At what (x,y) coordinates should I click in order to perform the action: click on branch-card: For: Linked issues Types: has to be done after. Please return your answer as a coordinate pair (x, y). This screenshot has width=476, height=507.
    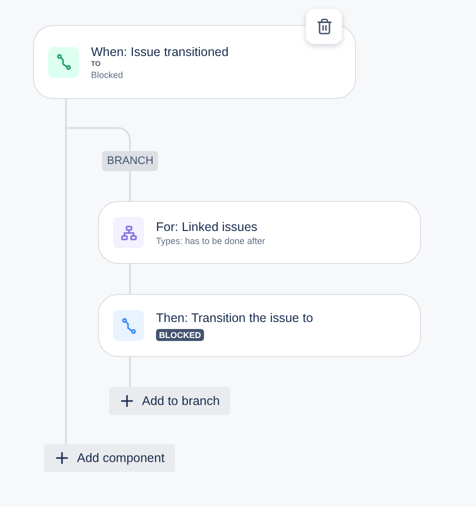
    Looking at the image, I should click on (259, 232).